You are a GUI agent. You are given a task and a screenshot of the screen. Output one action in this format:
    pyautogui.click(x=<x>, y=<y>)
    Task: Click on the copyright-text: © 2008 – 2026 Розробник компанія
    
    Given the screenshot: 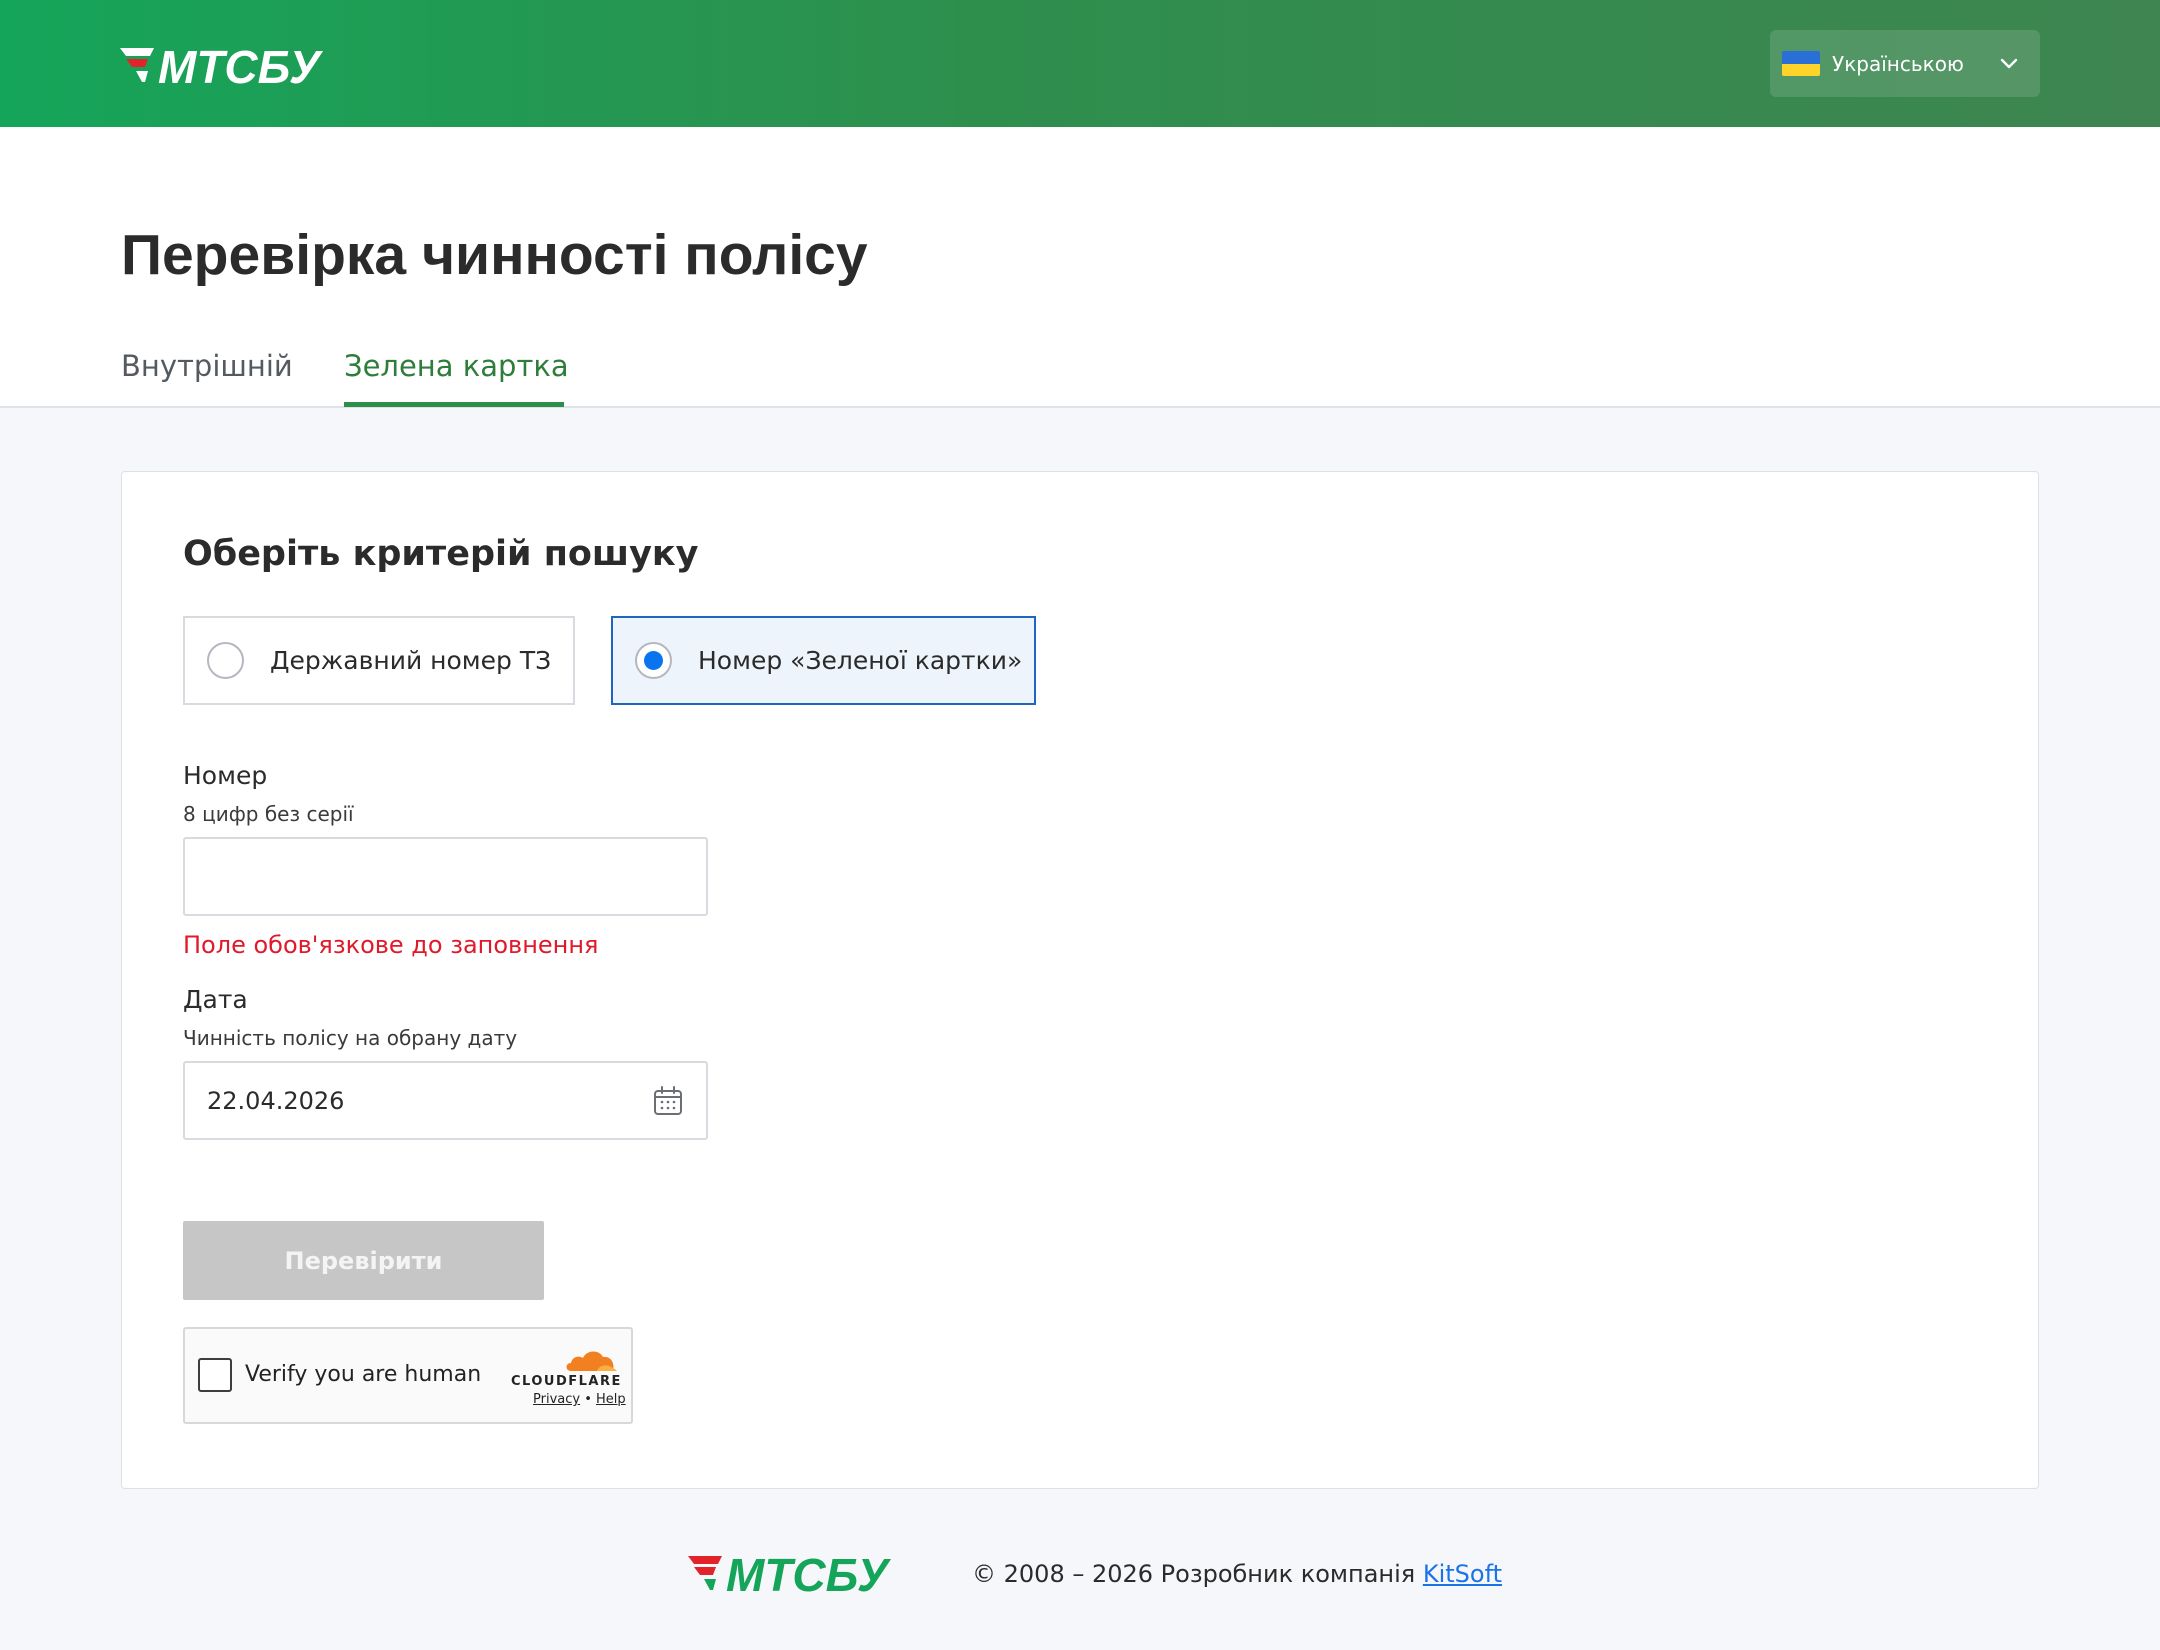 What is the action you would take?
    pyautogui.click(x=1197, y=1574)
    